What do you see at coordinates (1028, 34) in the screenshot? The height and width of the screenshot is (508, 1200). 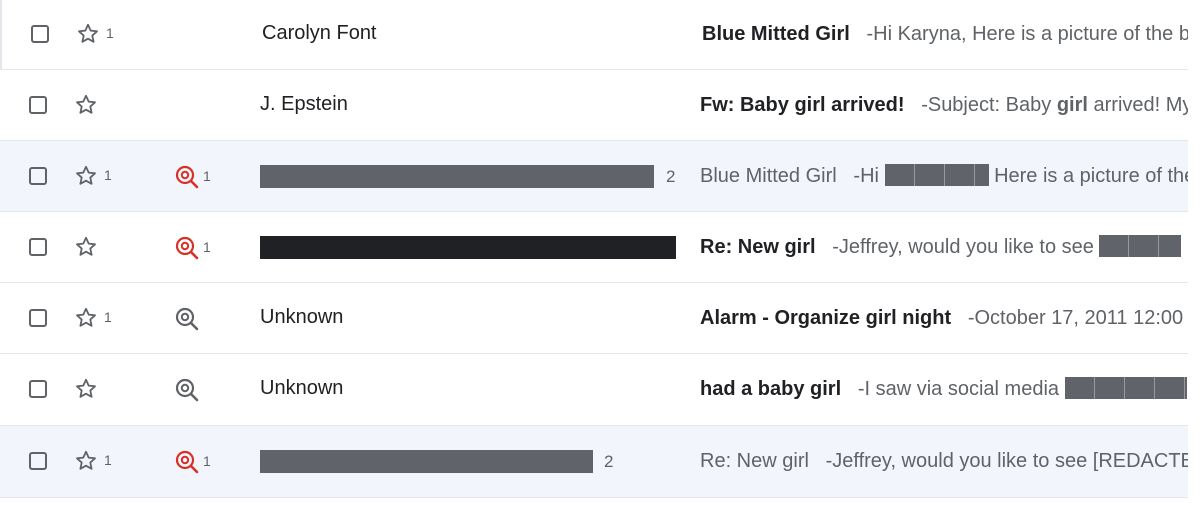 I see `snippet-text: -Hi Karyna, Here is a picture of the blu` at bounding box center [1028, 34].